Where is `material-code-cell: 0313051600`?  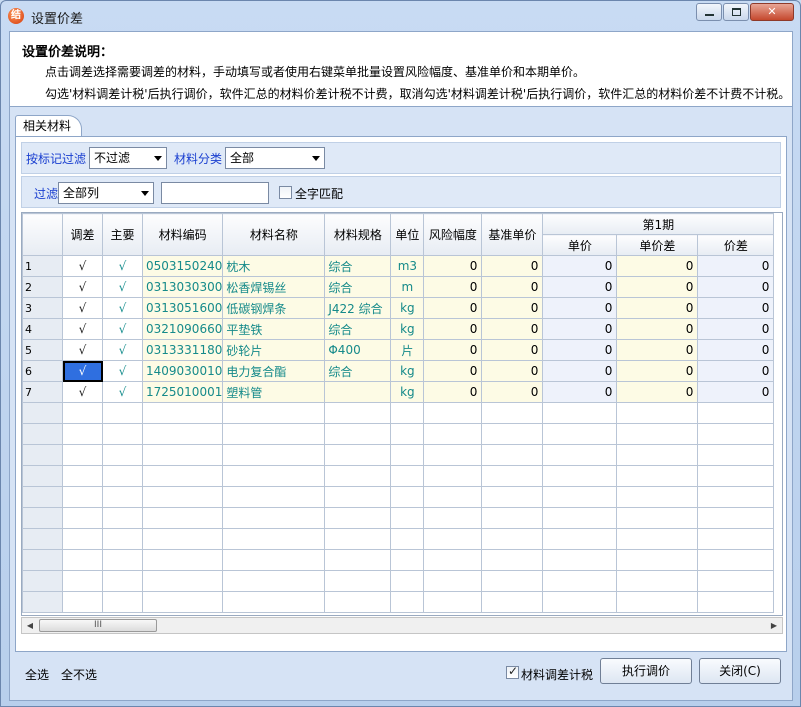 material-code-cell: 0313051600 is located at coordinates (182, 308).